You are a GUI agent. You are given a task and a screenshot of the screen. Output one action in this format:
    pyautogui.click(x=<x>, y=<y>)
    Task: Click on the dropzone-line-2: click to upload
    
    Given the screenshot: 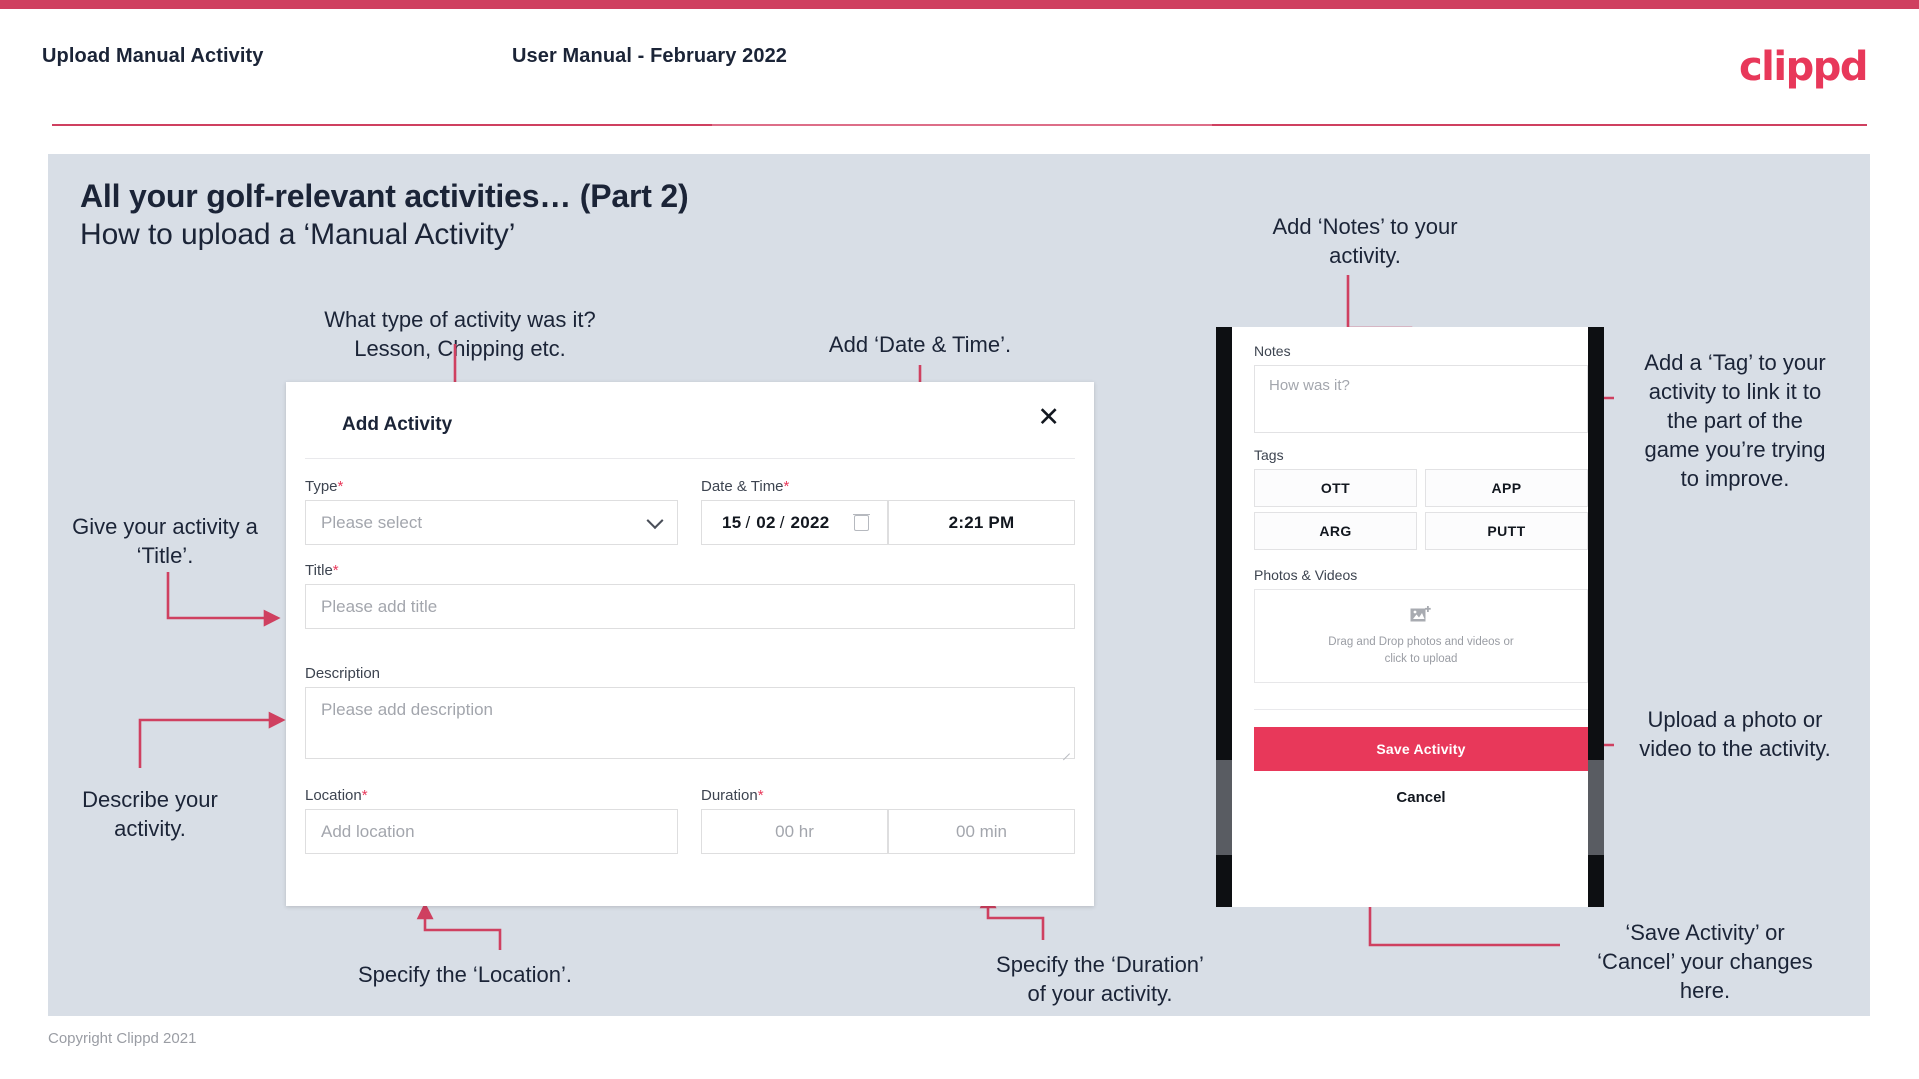 What is the action you would take?
    pyautogui.click(x=1421, y=658)
    